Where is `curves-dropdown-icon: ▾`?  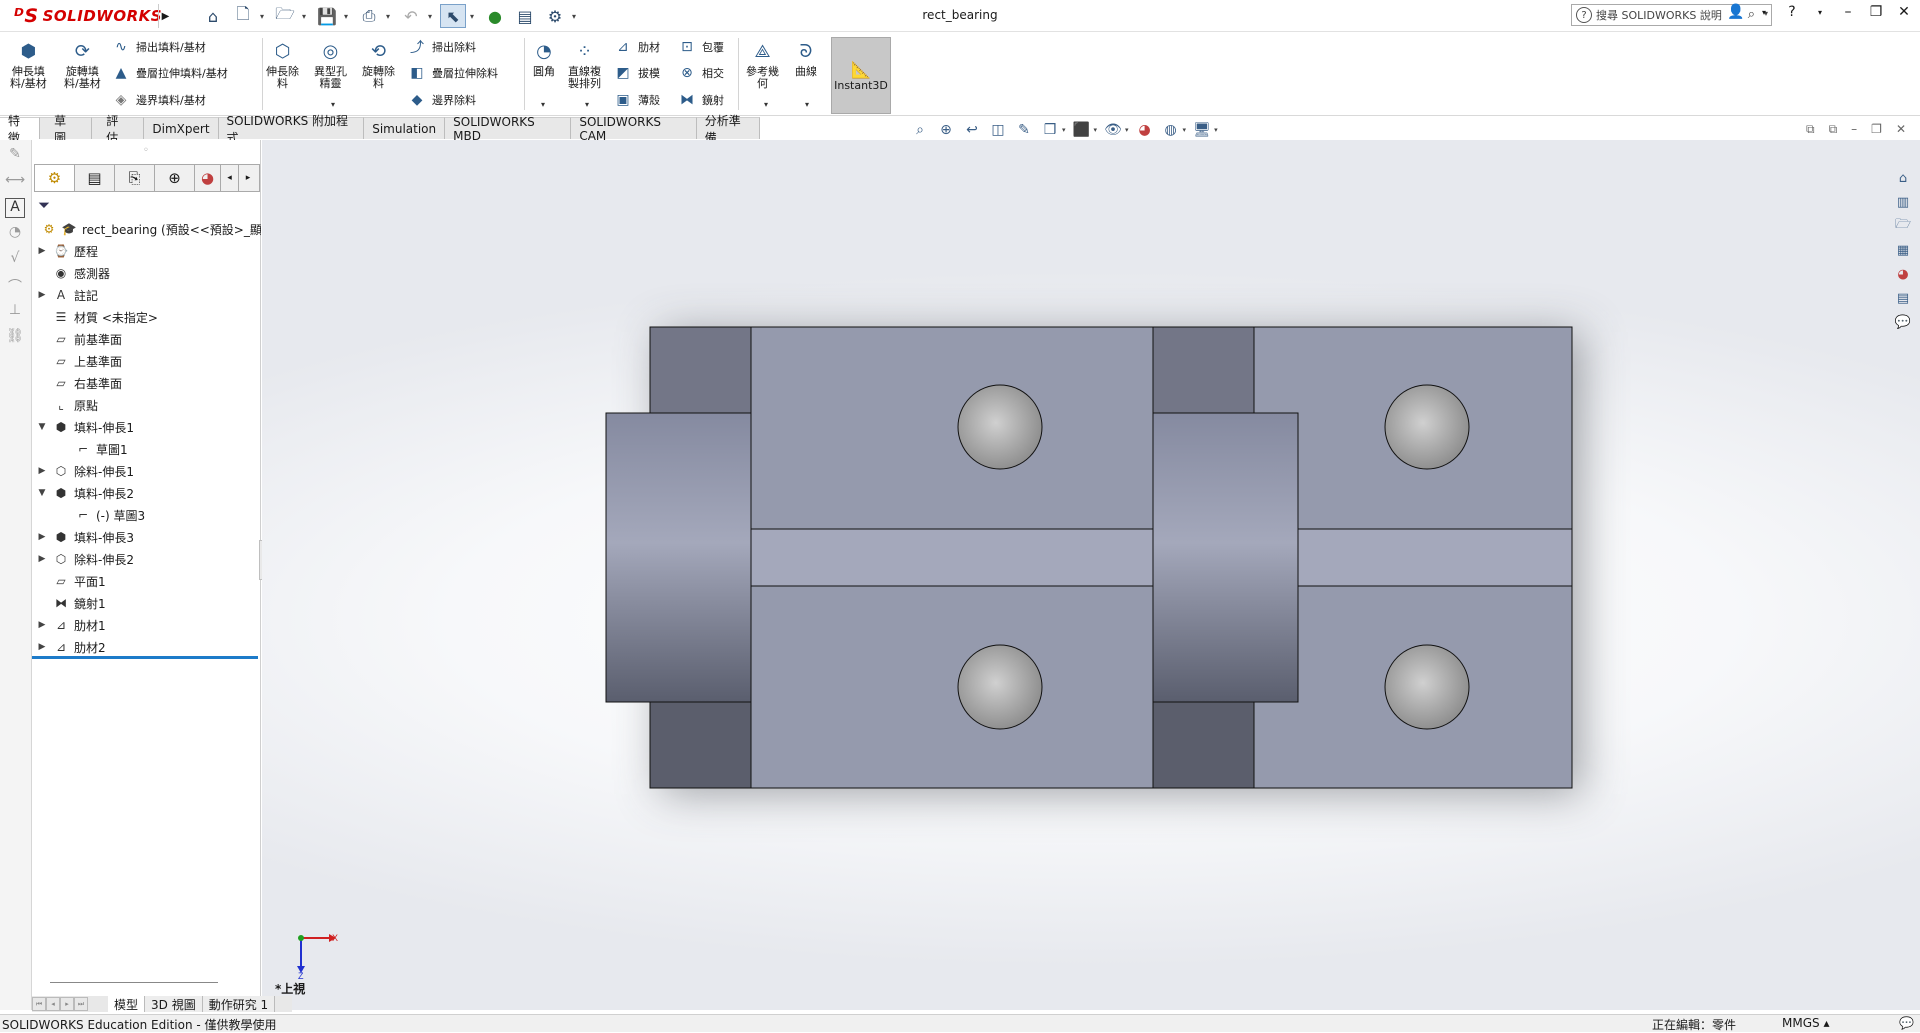 curves-dropdown-icon: ▾ is located at coordinates (807, 104).